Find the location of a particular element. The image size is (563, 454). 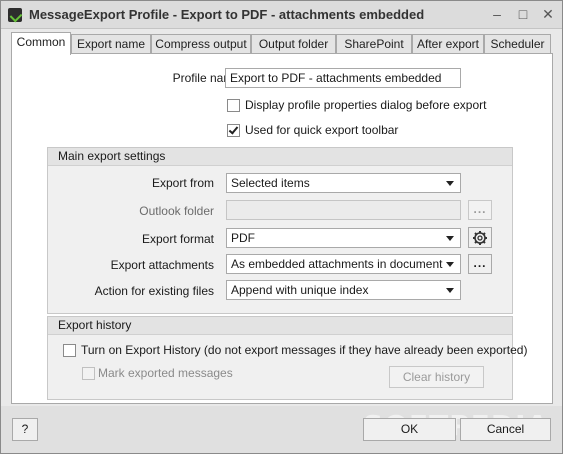

quick-toolbar-checkbox is located at coordinates (233, 130).